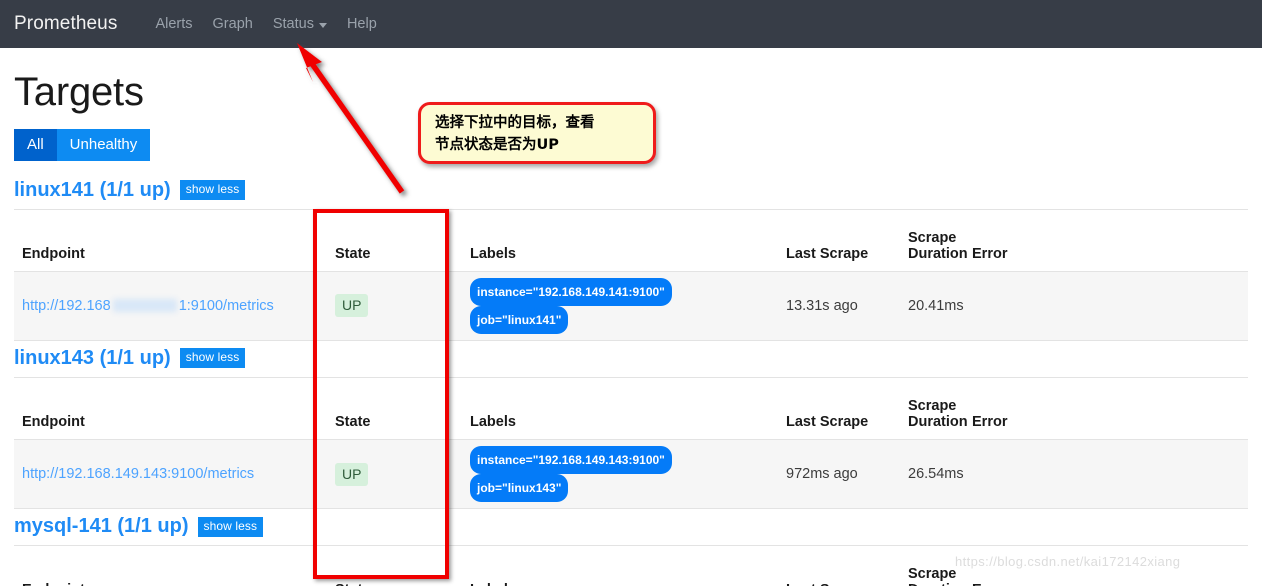  What do you see at coordinates (79, 92) in the screenshot?
I see `page-title: Targets` at bounding box center [79, 92].